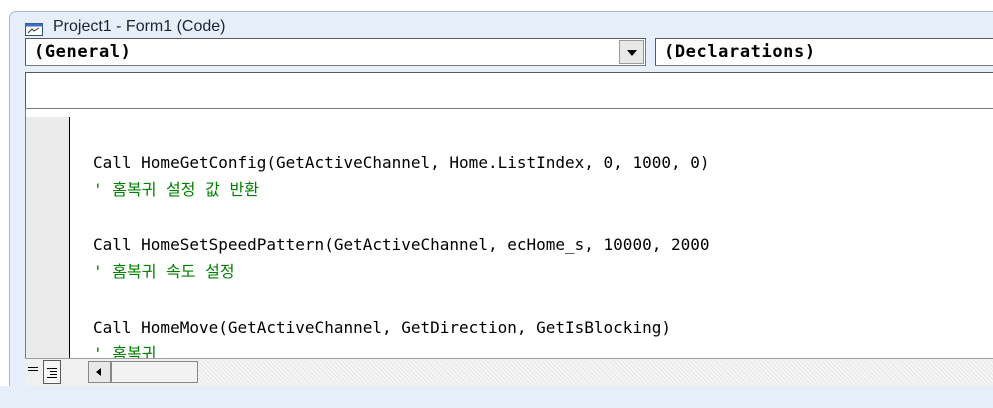 The width and height of the screenshot is (993, 408). I want to click on margin-indicator-bar, so click(48, 237).